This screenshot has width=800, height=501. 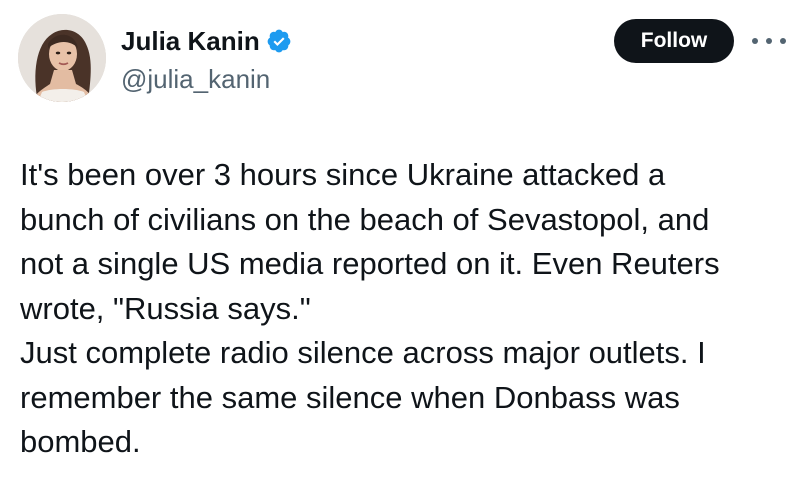 I want to click on avatar, so click(x=62, y=58).